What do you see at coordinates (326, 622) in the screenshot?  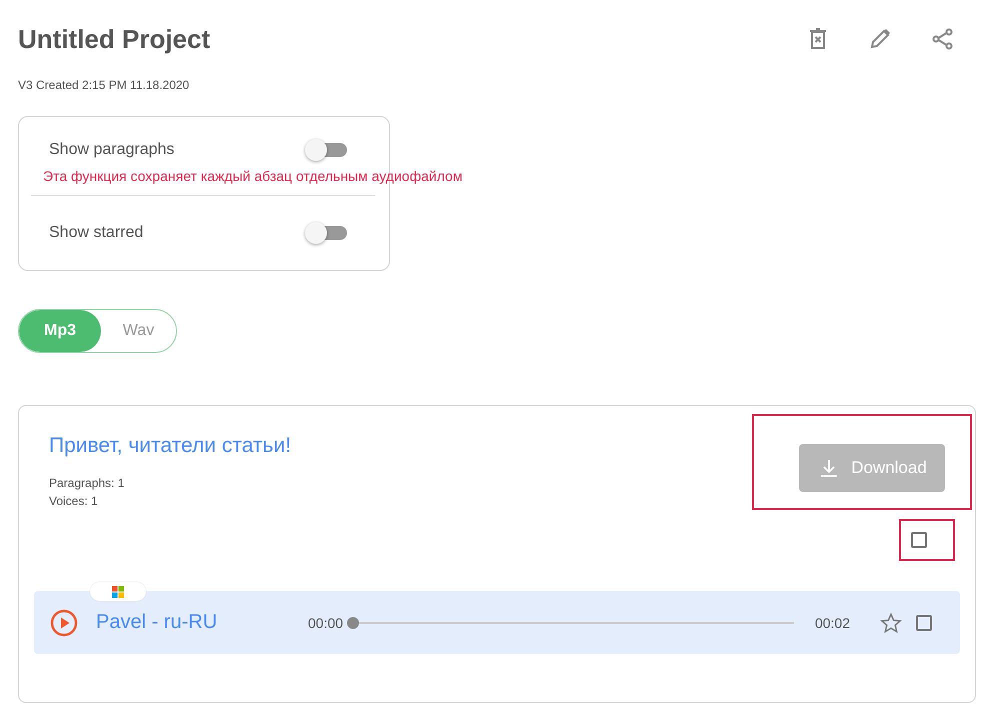 I see `time-text: 00:00` at bounding box center [326, 622].